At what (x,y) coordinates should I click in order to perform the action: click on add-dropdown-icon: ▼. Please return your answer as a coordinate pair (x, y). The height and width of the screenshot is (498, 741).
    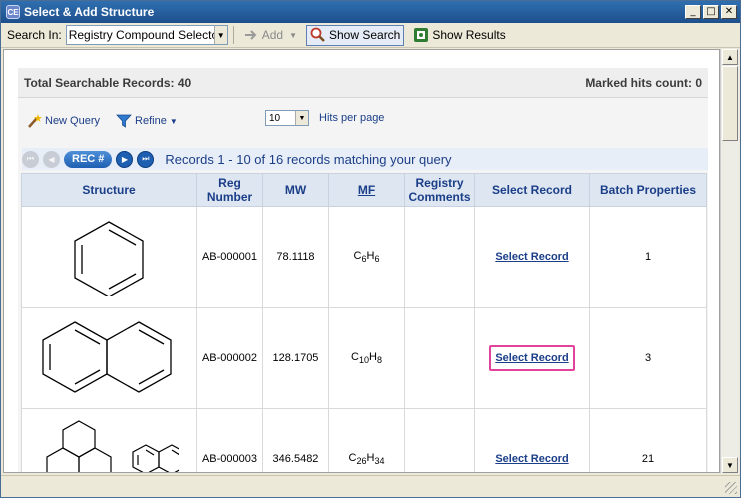
    Looking at the image, I should click on (293, 35).